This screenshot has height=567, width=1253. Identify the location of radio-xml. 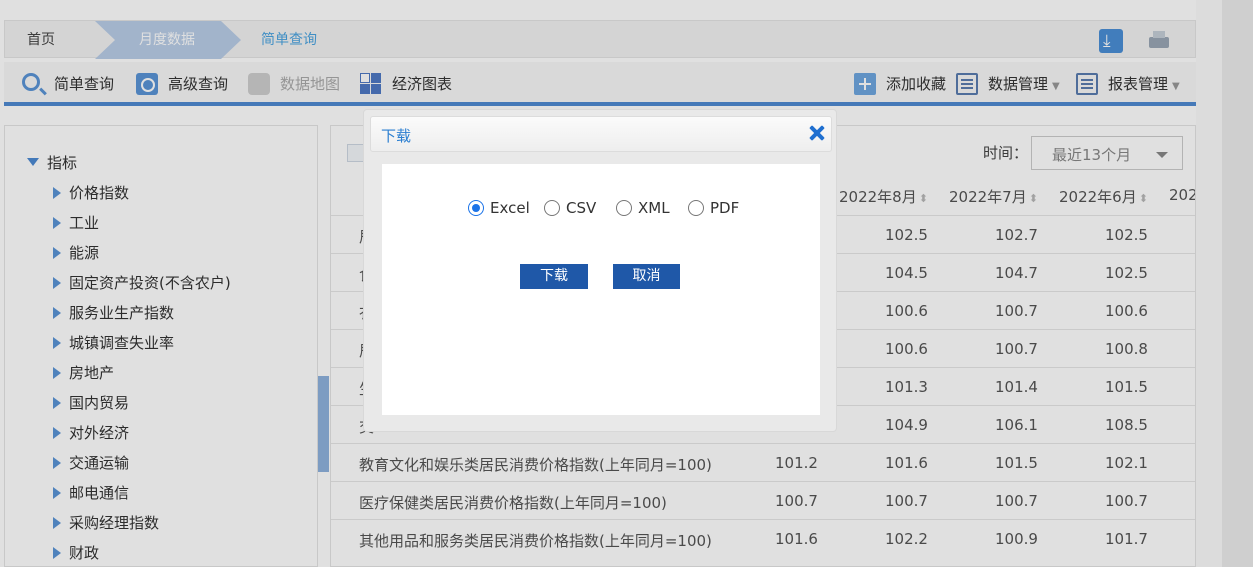
(624, 208).